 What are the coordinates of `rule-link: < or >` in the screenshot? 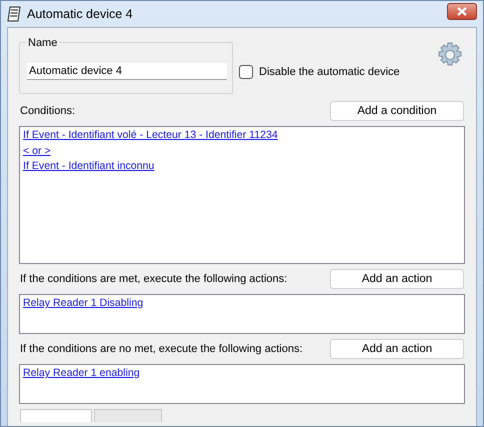 It's located at (37, 150).